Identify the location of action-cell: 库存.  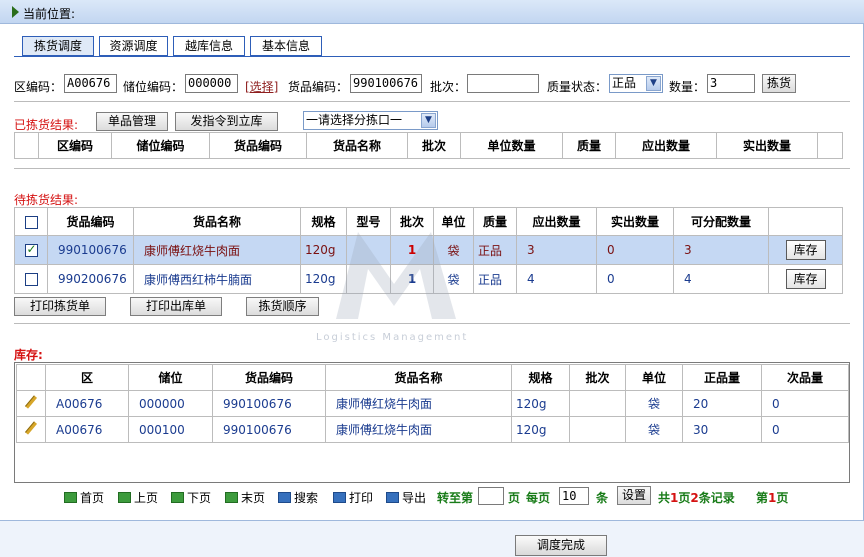
(805, 279).